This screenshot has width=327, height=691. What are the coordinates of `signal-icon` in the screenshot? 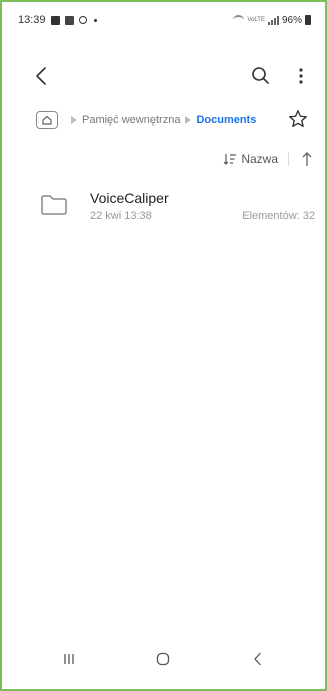 It's located at (273, 20).